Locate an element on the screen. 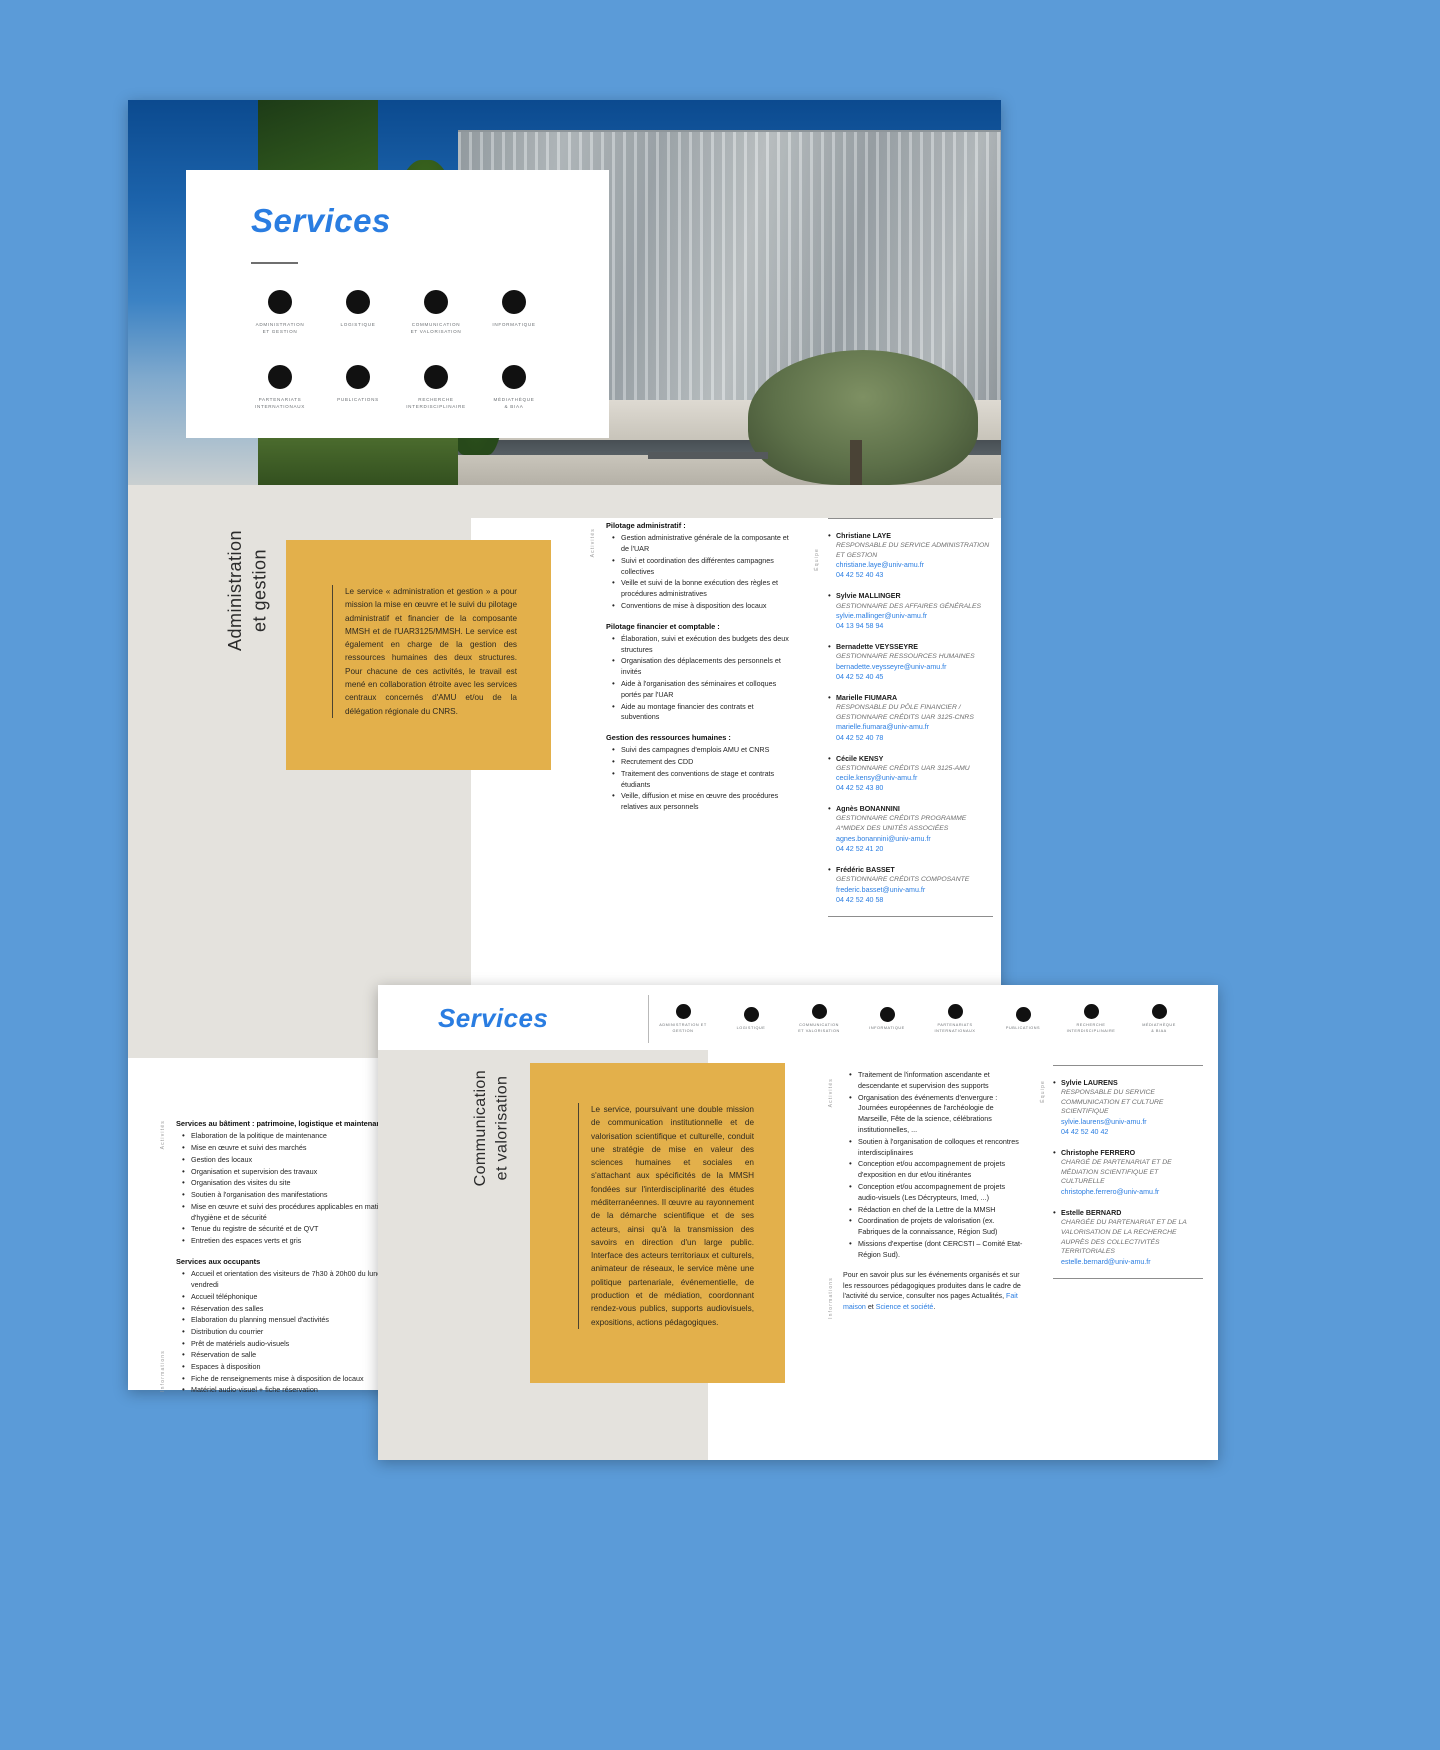 The height and width of the screenshot is (1750, 1440). service-label: MÉDIATHÈQUE & BIAA is located at coordinates (514, 403).